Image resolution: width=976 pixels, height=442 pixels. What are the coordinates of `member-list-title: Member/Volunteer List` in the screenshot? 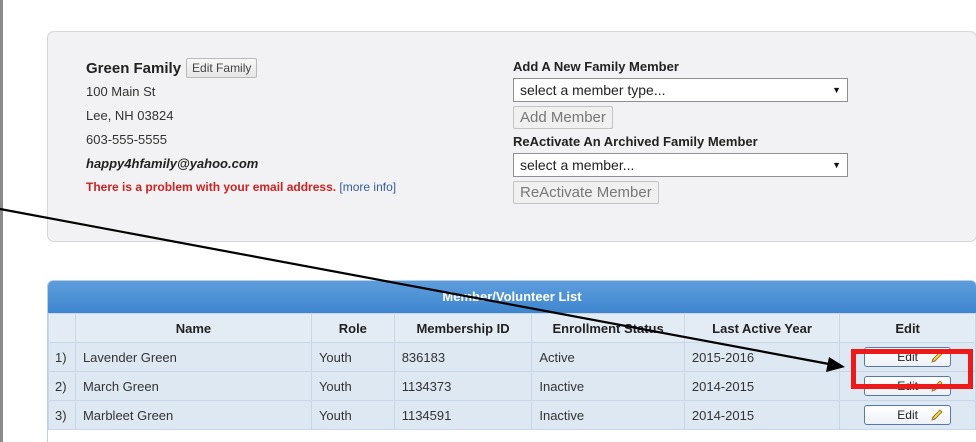 It's located at (512, 297).